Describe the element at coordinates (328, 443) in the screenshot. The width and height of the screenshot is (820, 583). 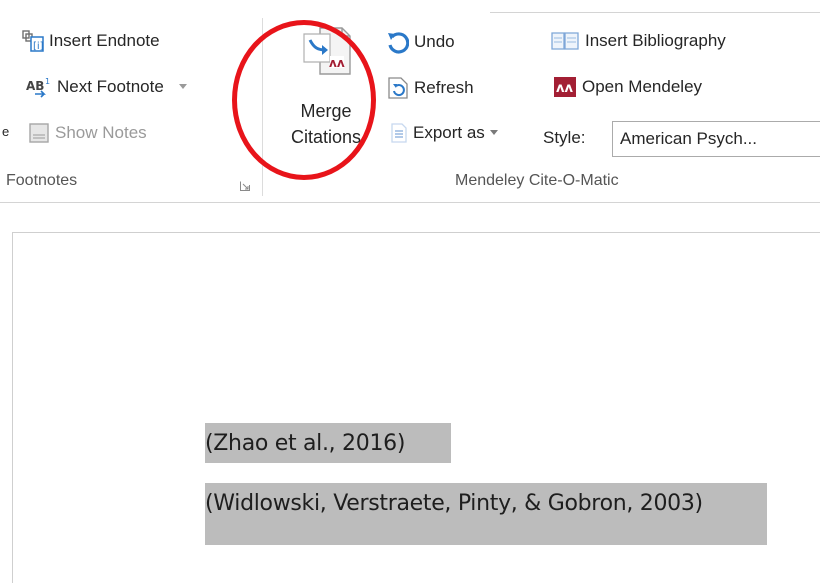
I see `citation-zhao: (Zhao et al., 2016)` at that location.